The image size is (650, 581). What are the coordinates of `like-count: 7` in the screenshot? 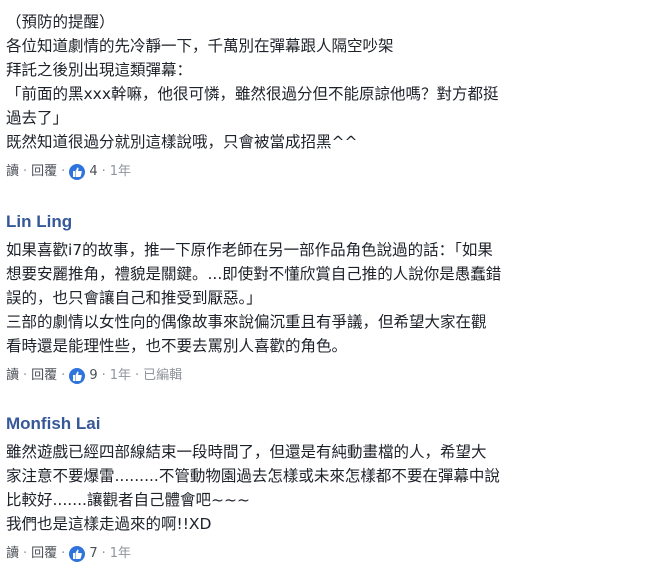 It's located at (93, 554).